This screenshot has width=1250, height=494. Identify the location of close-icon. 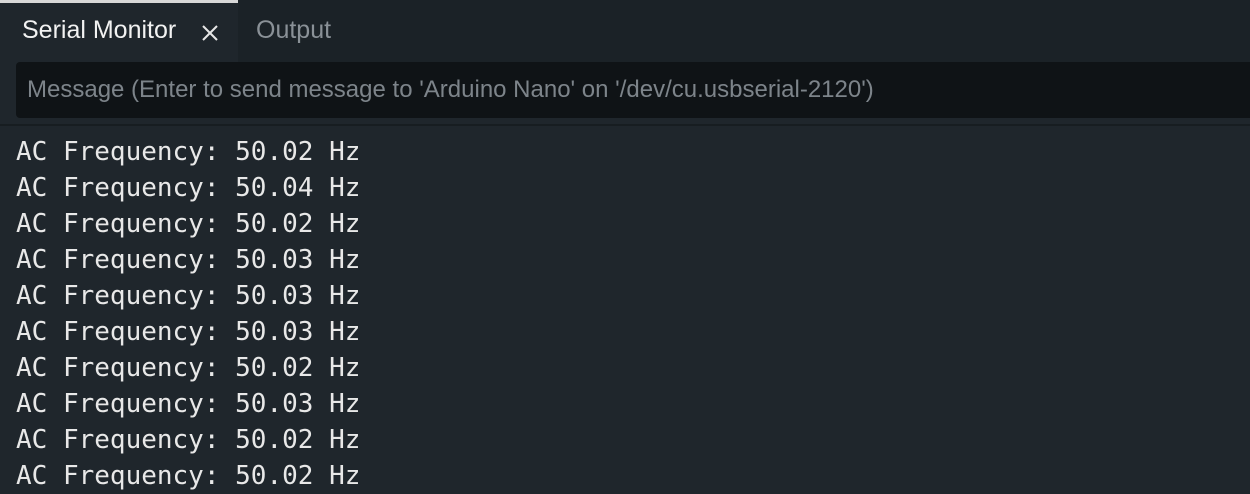
(210, 33).